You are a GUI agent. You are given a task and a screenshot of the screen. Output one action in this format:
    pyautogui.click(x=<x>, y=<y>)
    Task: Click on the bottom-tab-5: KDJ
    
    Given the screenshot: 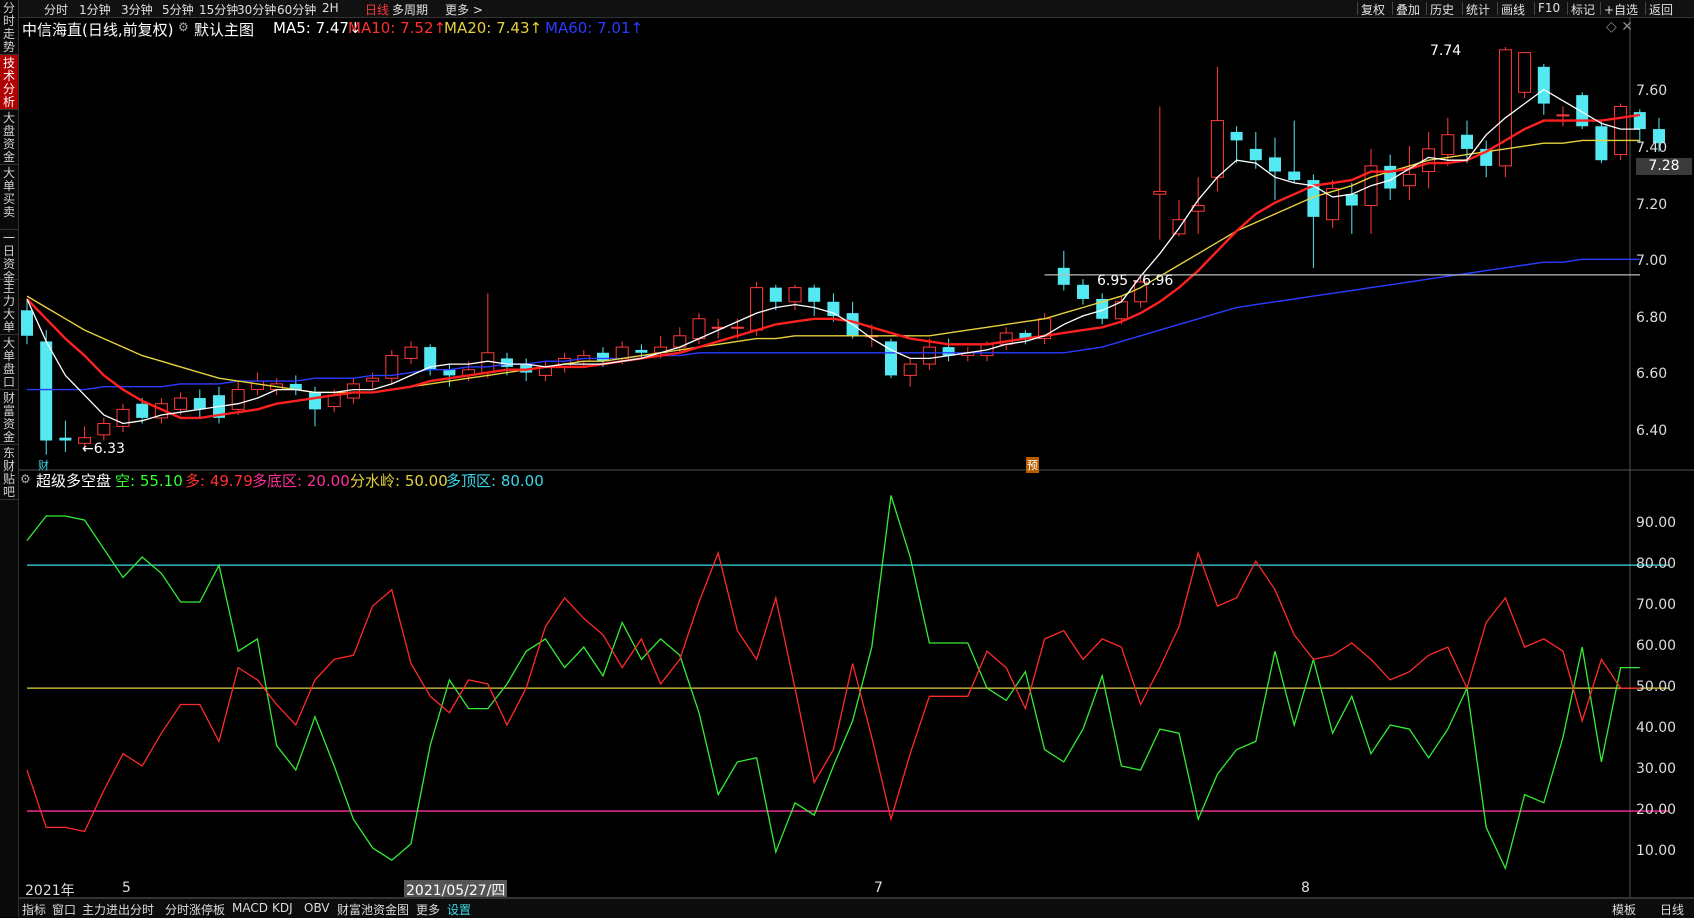 What is the action you would take?
    pyautogui.click(x=282, y=908)
    